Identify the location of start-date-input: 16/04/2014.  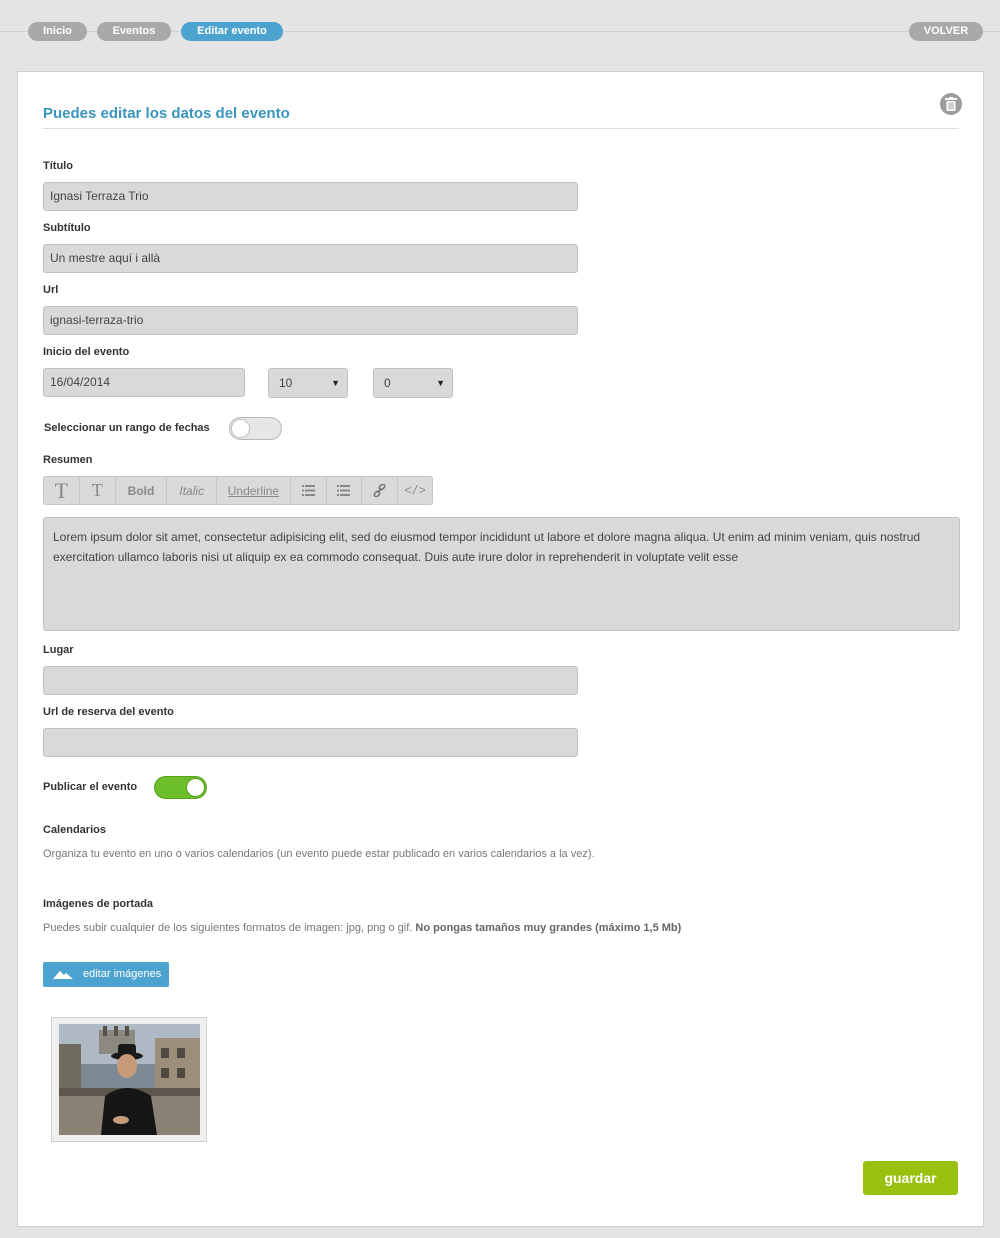
(144, 382).